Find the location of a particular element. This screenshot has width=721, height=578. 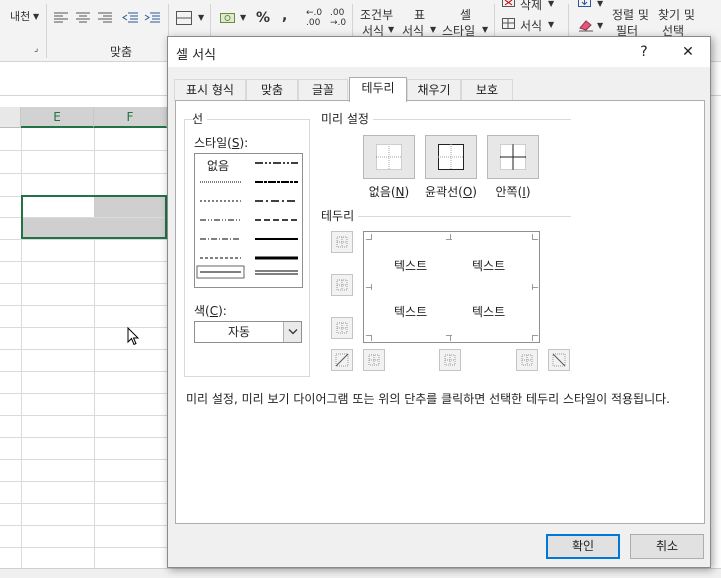

increase-decimal-button: ←.0 .00 is located at coordinates (314, 18).